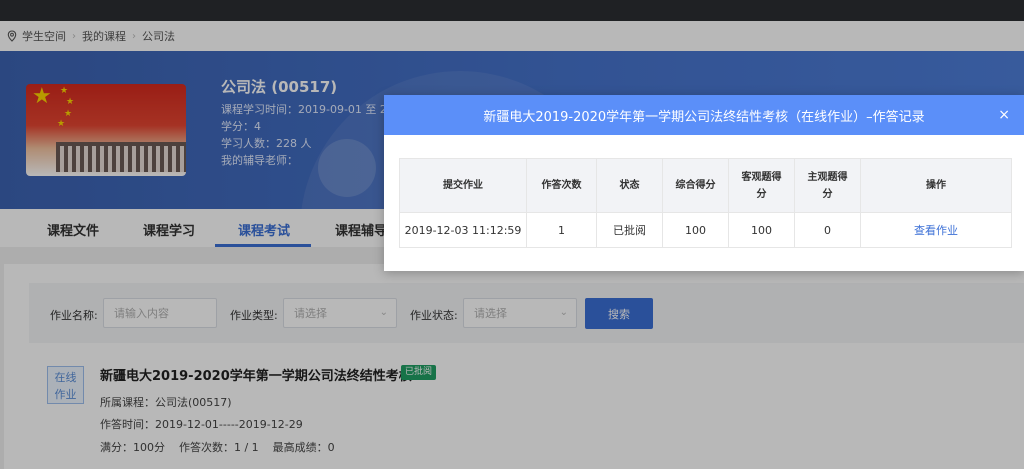  What do you see at coordinates (1004, 115) in the screenshot?
I see `close-icon: ×` at bounding box center [1004, 115].